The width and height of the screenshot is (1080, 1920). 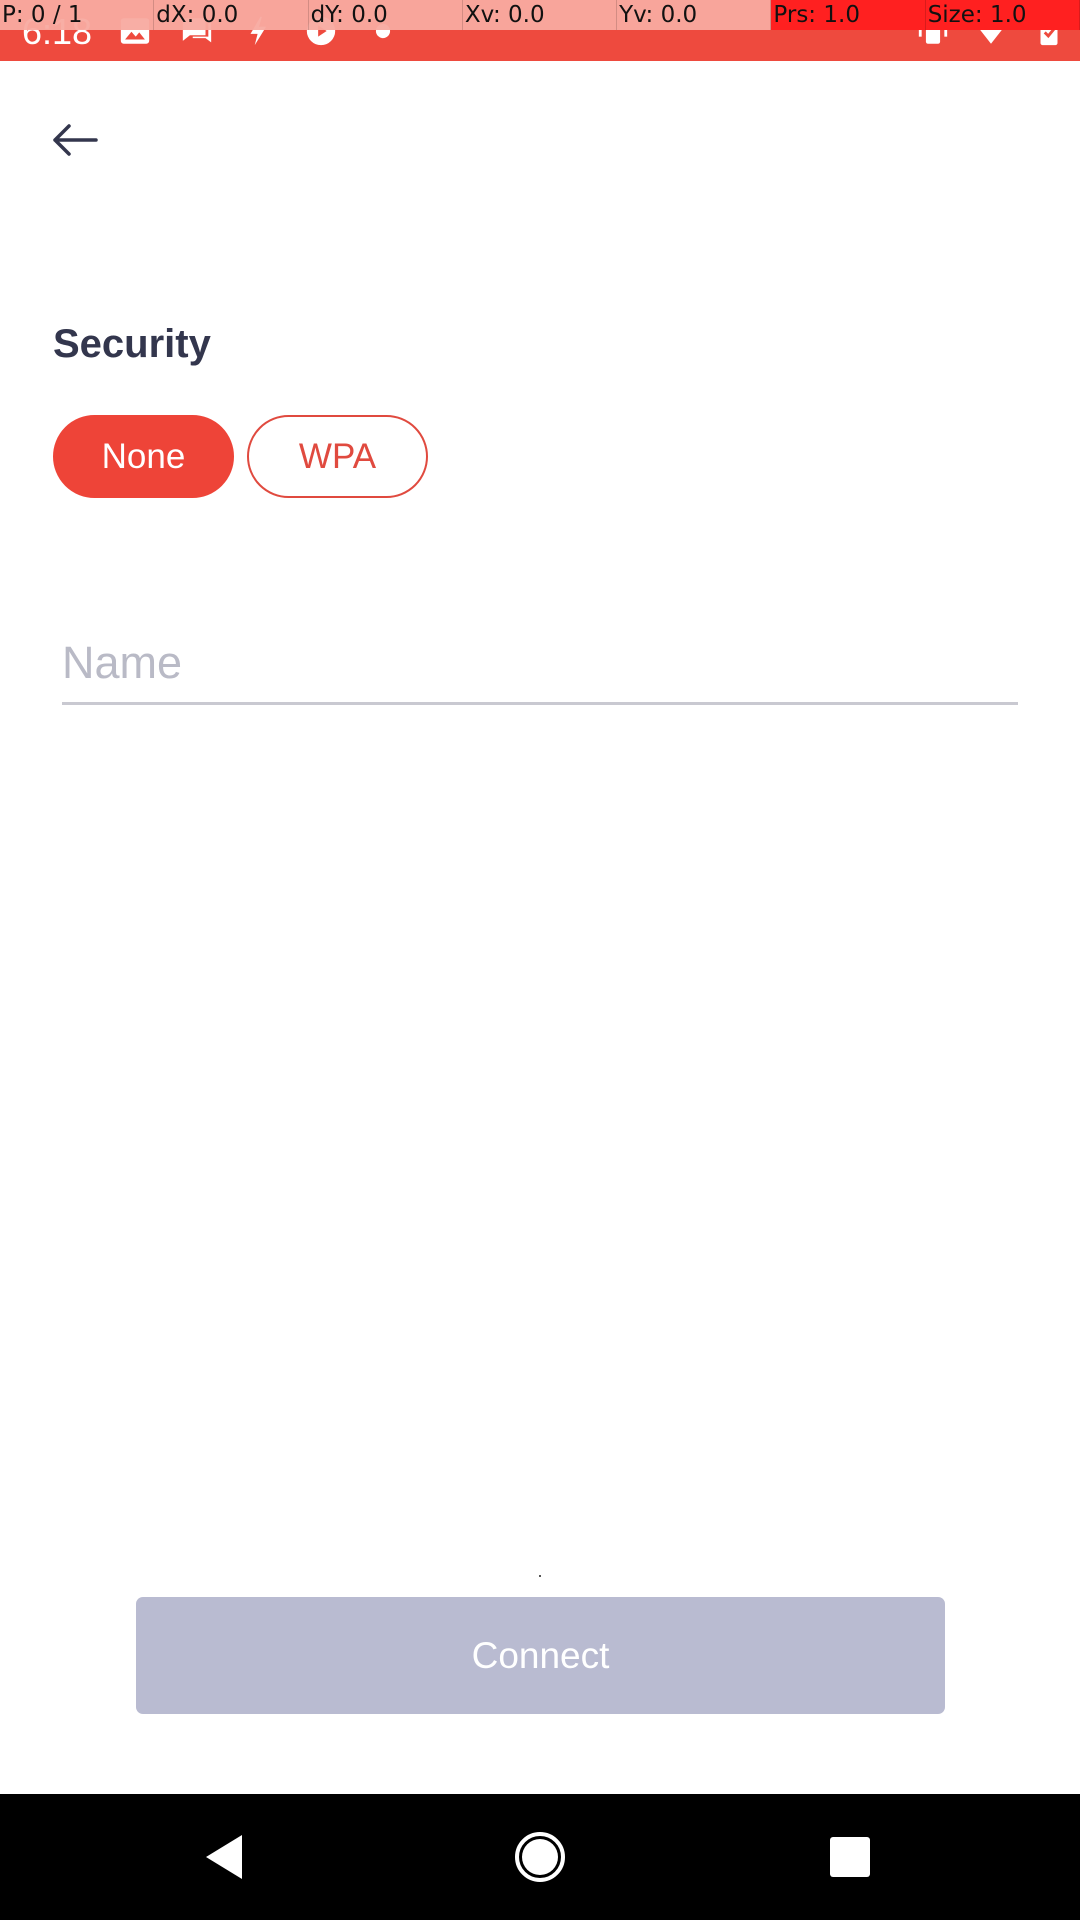 I want to click on security-heading: Security, so click(x=132, y=344).